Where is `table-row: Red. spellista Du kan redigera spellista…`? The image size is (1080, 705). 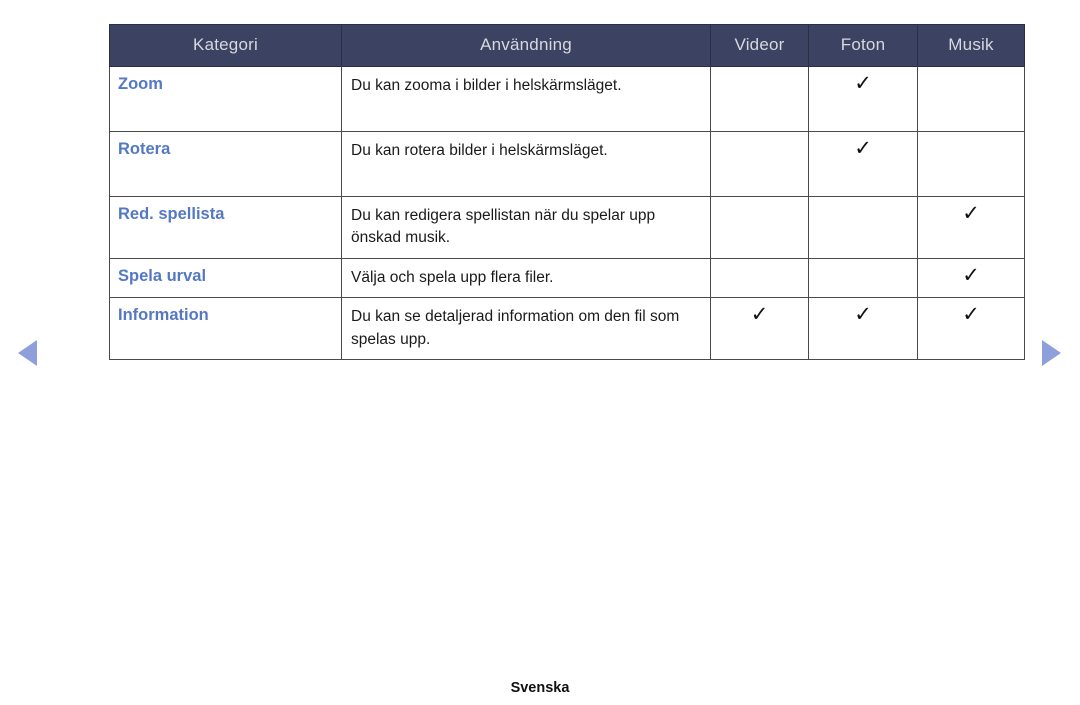
table-row: Red. spellista Du kan redigera spellista… is located at coordinates (567, 227).